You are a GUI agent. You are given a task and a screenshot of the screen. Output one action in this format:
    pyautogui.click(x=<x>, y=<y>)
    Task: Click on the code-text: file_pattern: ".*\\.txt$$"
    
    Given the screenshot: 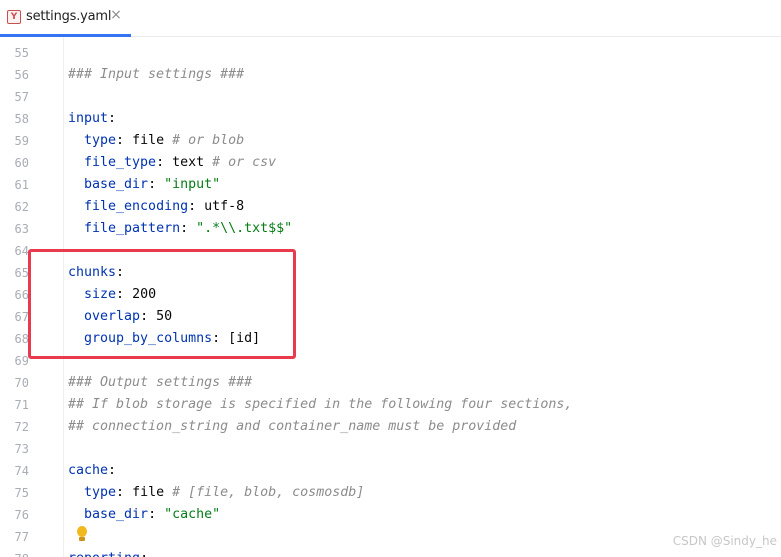 What is the action you would take?
    pyautogui.click(x=180, y=229)
    